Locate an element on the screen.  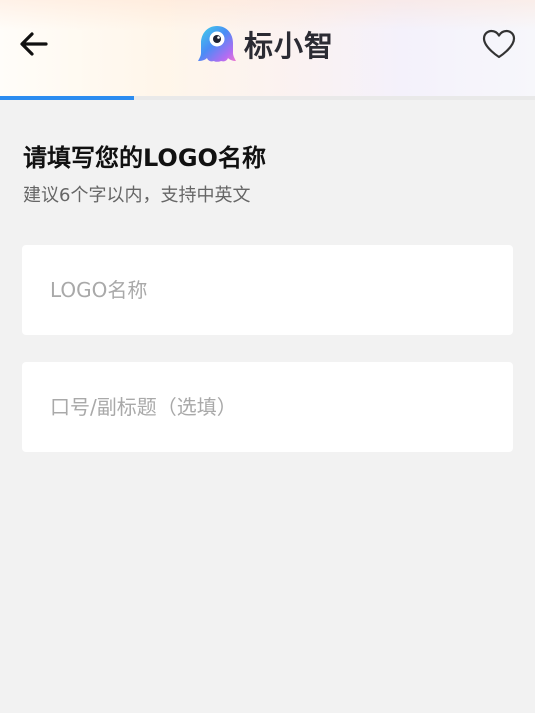
logo-name-input is located at coordinates (267, 290).